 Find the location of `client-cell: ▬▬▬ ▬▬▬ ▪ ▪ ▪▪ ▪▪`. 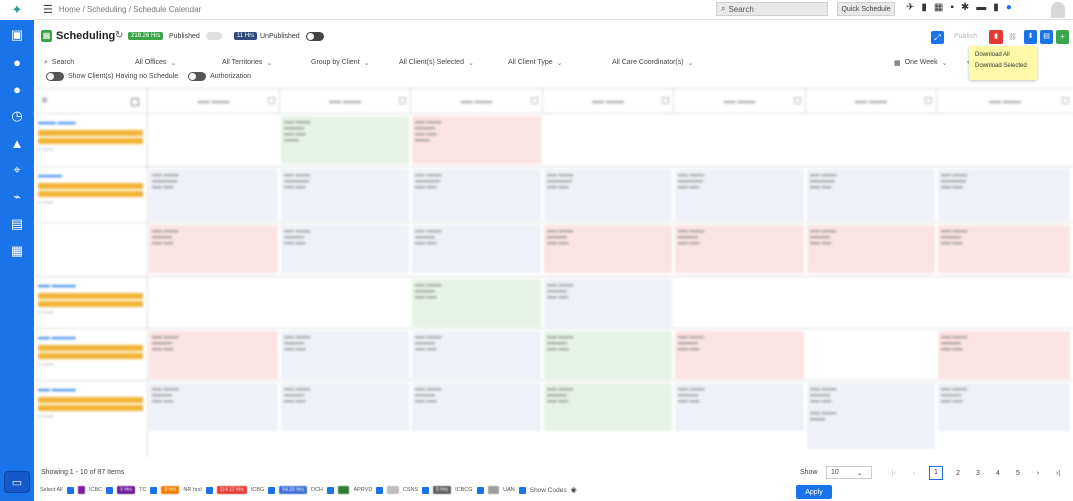

client-cell: ▬▬▬ ▬▬▬ ▪ ▪ ▪▪ ▪▪ is located at coordinates (91, 140).